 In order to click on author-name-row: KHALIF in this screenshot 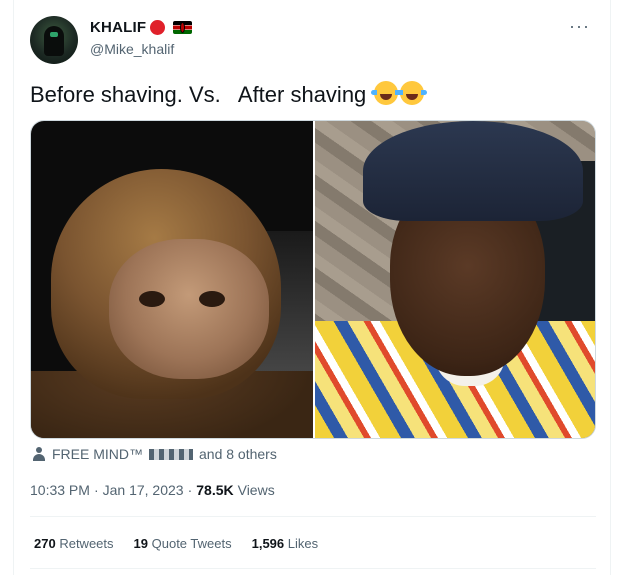, I will do `click(141, 27)`.